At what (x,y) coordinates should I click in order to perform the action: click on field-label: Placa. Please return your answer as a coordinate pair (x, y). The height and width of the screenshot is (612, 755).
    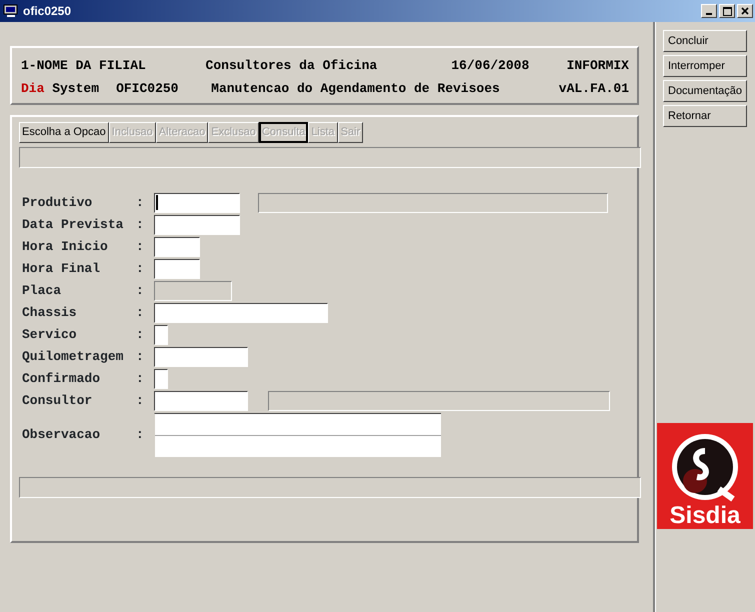
    Looking at the image, I should click on (42, 291).